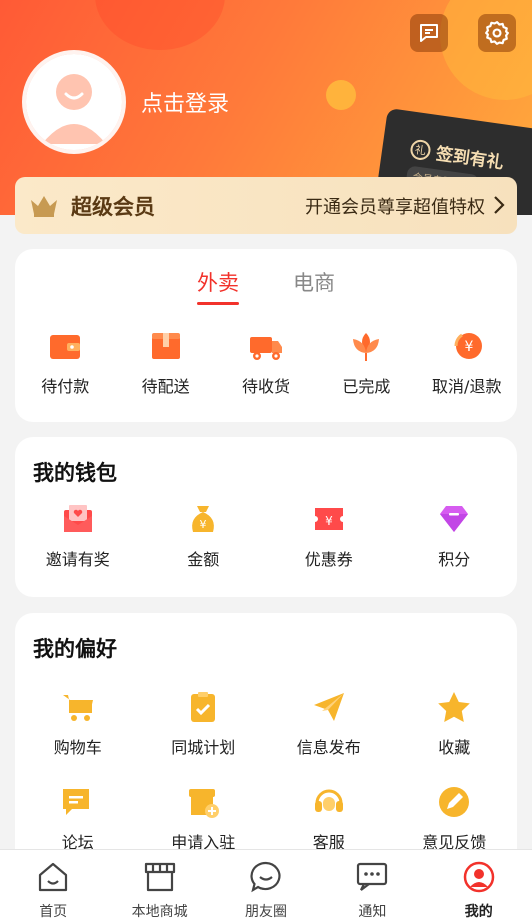 This screenshot has width=532, height=923. What do you see at coordinates (314, 286) in the screenshot?
I see `tab-ecommerce: 电商` at bounding box center [314, 286].